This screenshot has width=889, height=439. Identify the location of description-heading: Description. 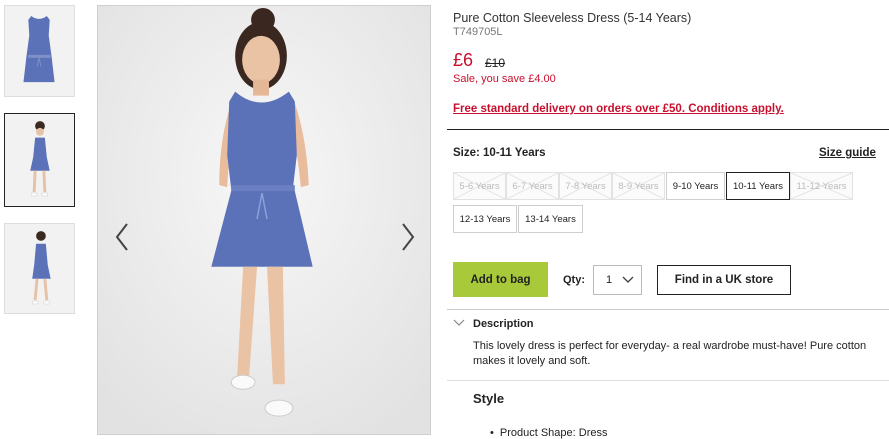
(503, 324).